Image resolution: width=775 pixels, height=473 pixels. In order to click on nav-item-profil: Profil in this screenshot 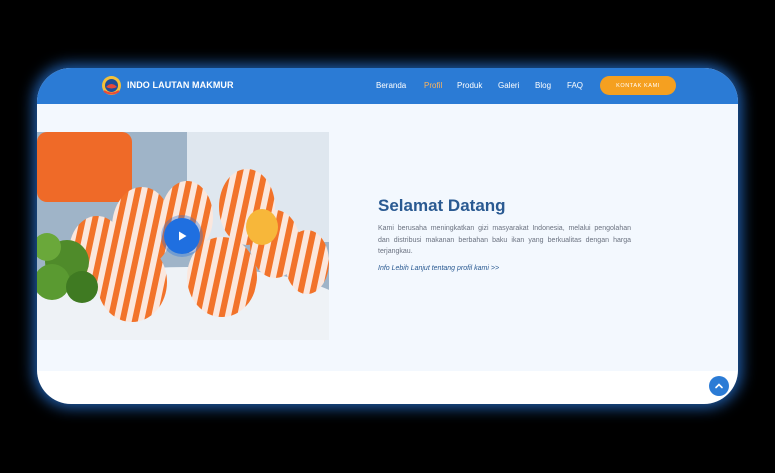, I will do `click(433, 85)`.